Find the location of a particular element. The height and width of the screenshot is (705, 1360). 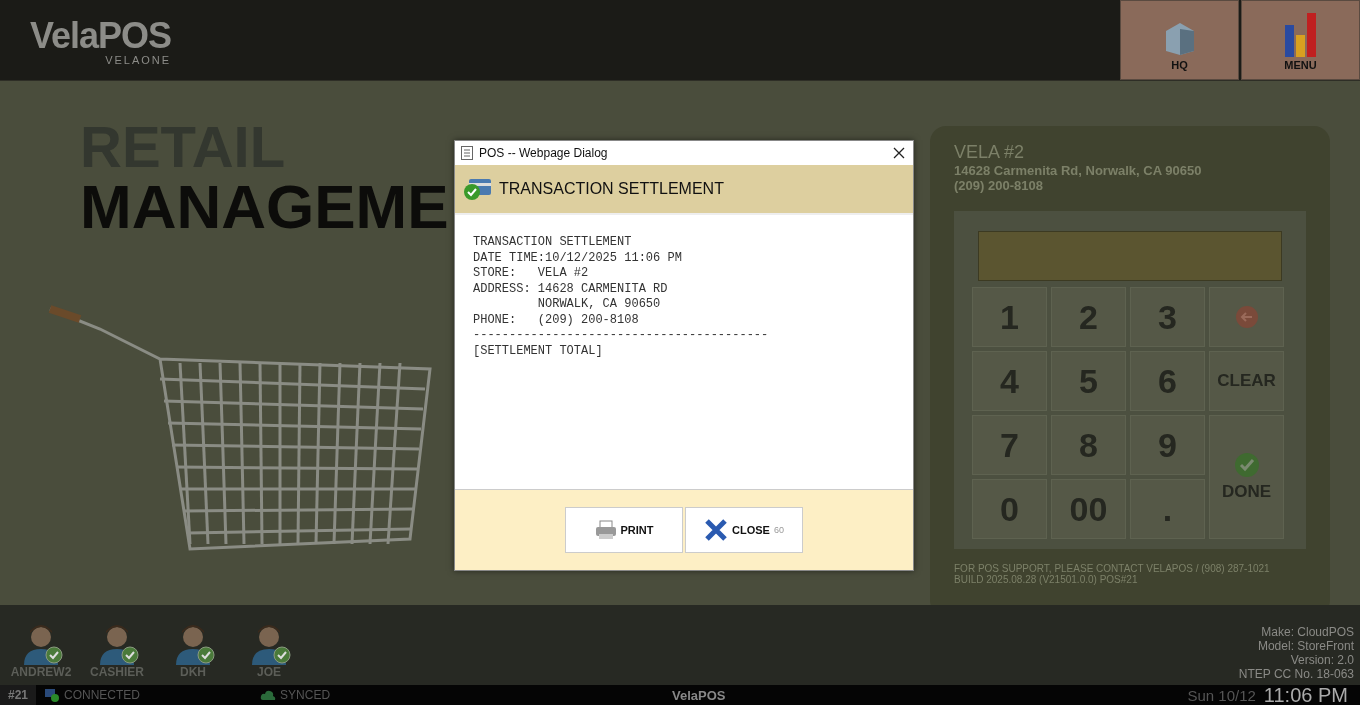

receipt-line: ----------------------------------------- is located at coordinates (621, 336).